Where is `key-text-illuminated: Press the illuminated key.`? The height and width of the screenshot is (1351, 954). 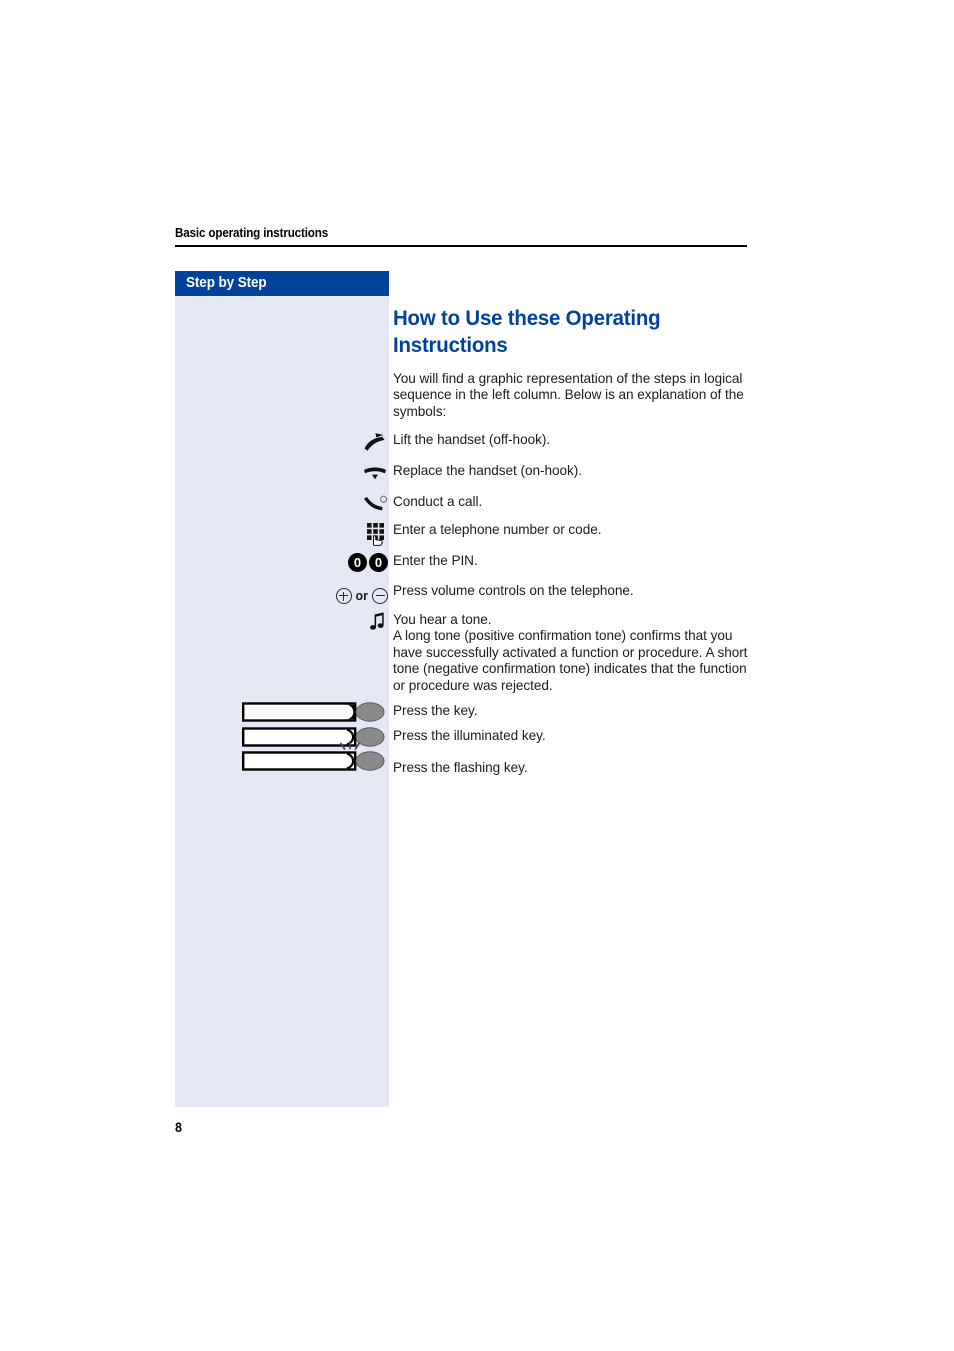
key-text-illuminated: Press the illuminated key. is located at coordinates (469, 735).